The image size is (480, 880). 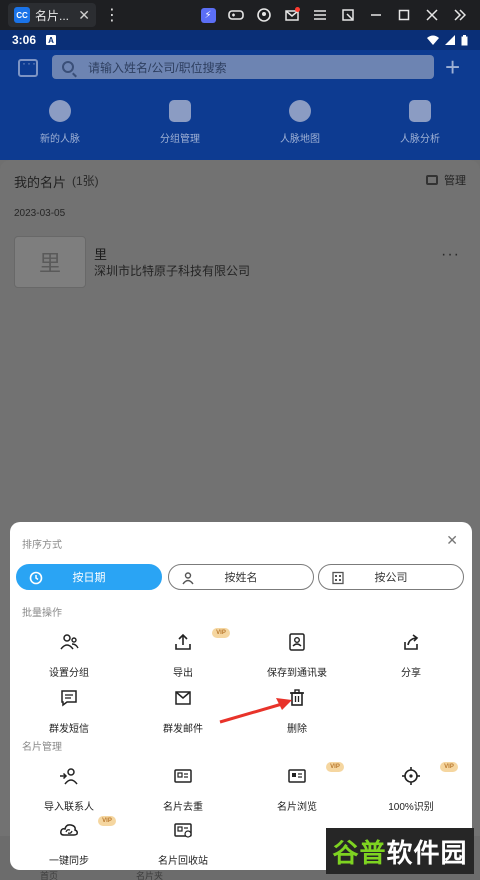 I want to click on card-company: 深圳市比特原子科技有限公司, so click(x=172, y=271).